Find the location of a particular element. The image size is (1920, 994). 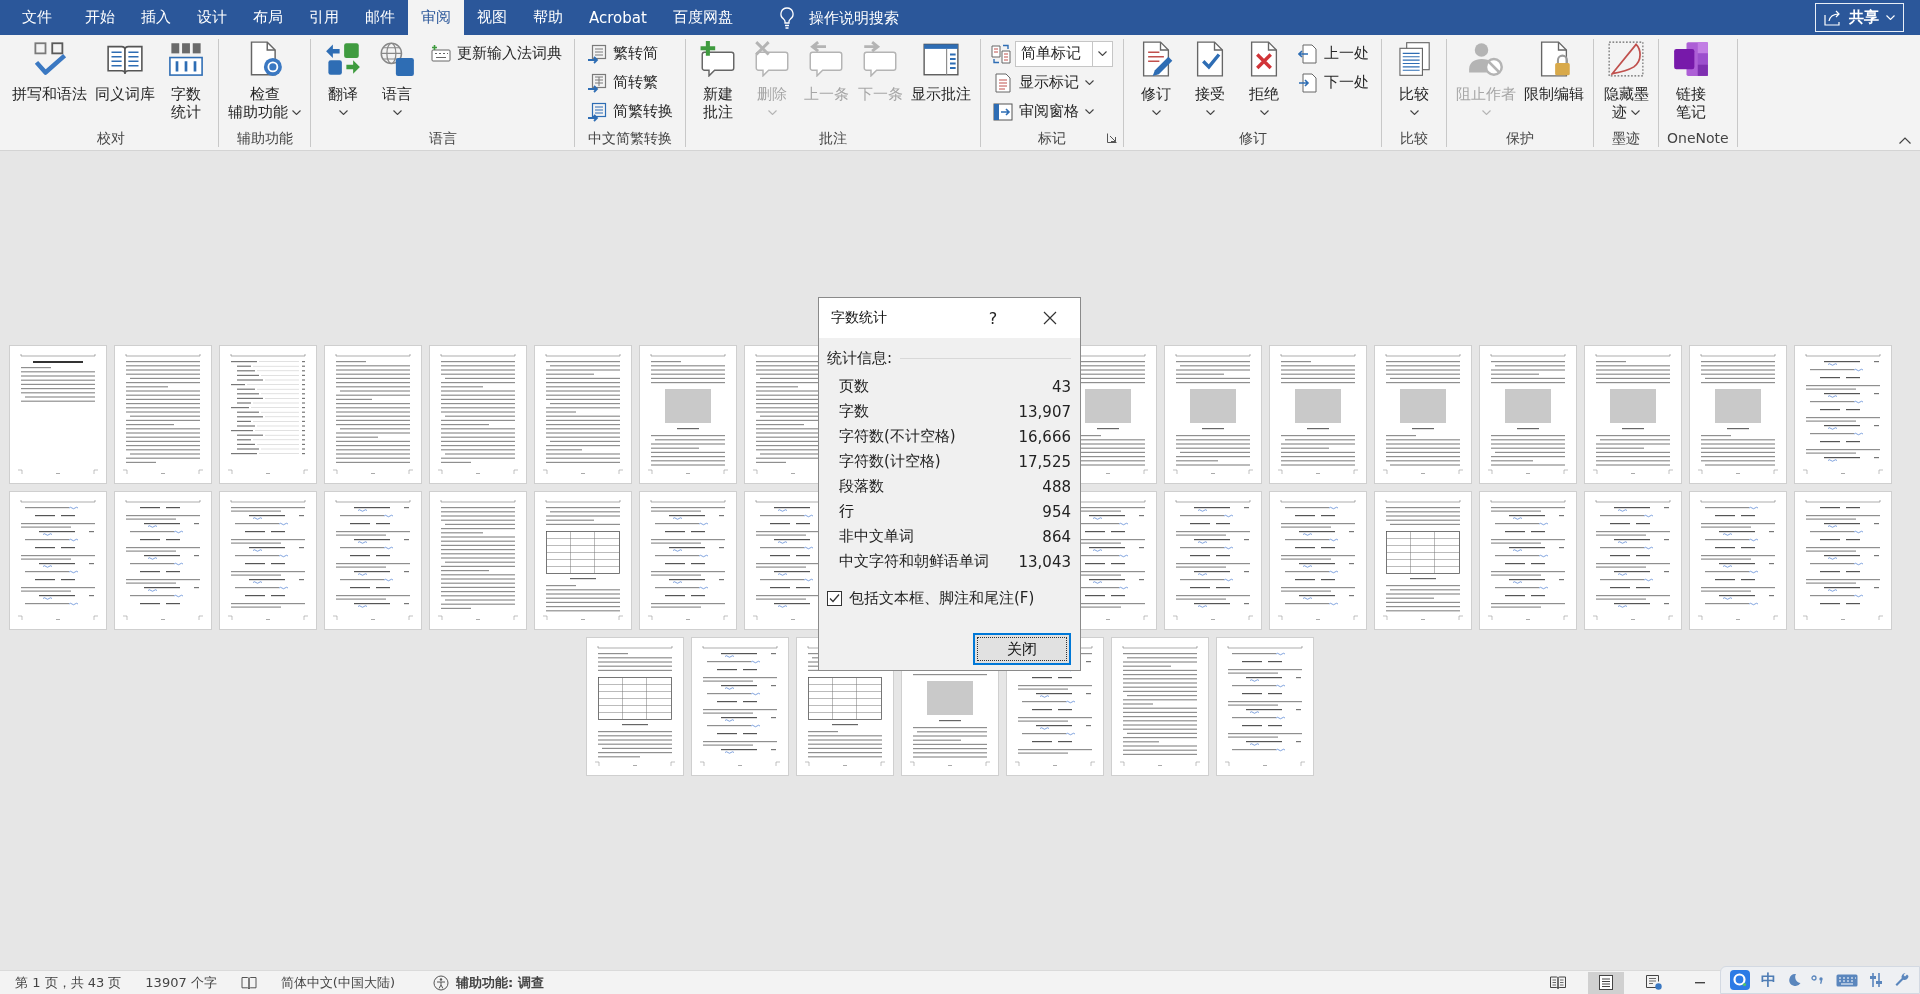

ribbon-button: 检查 辅助功能 is located at coordinates (264, 83).